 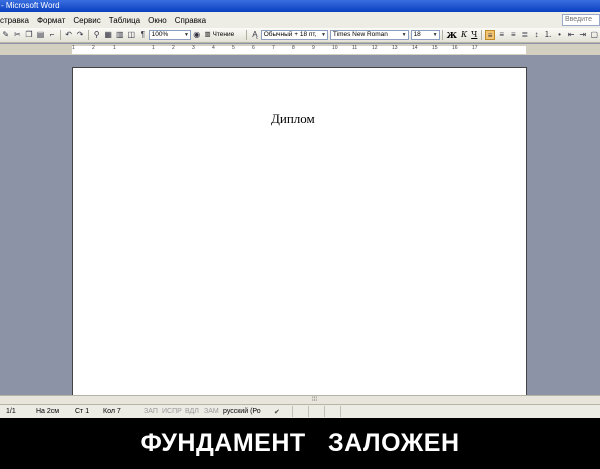 What do you see at coordinates (300, 6) in the screenshot?
I see `title-bar: - Microsoft Word` at bounding box center [300, 6].